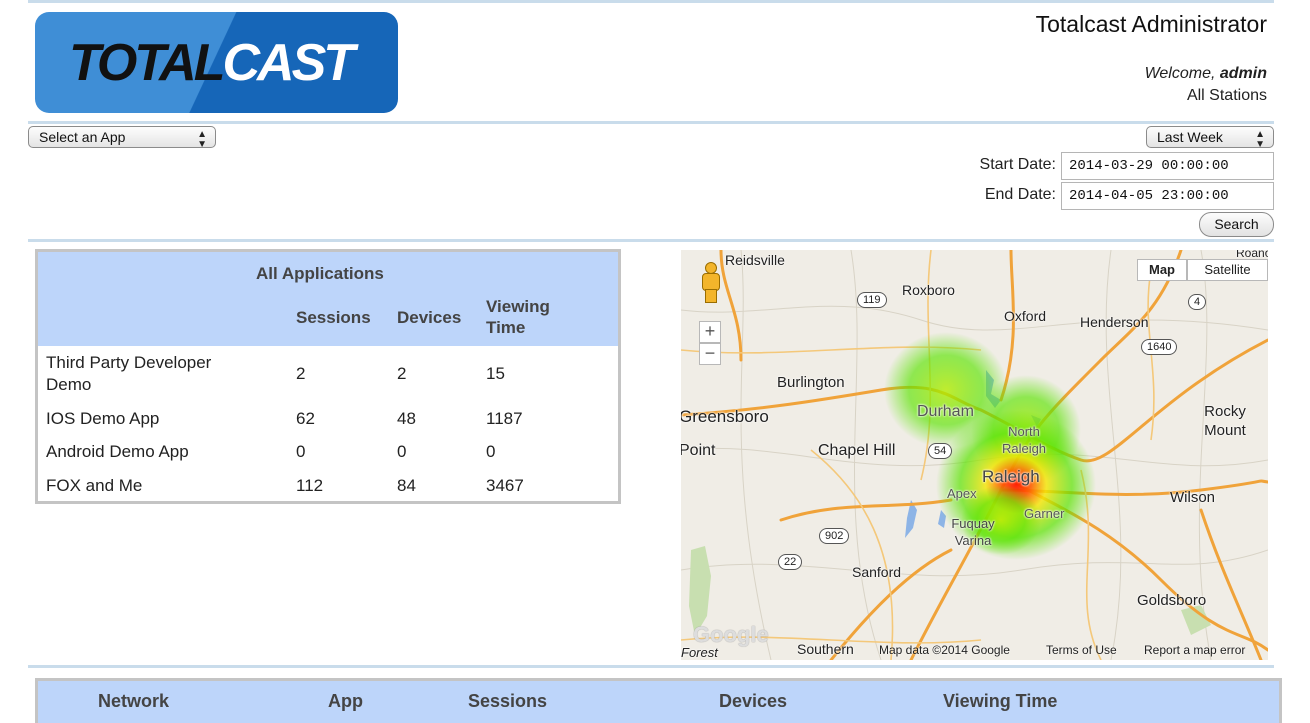  Describe the element at coordinates (1167, 196) in the screenshot. I see `end-date-input: 2014-04-05 23:00:00` at that location.